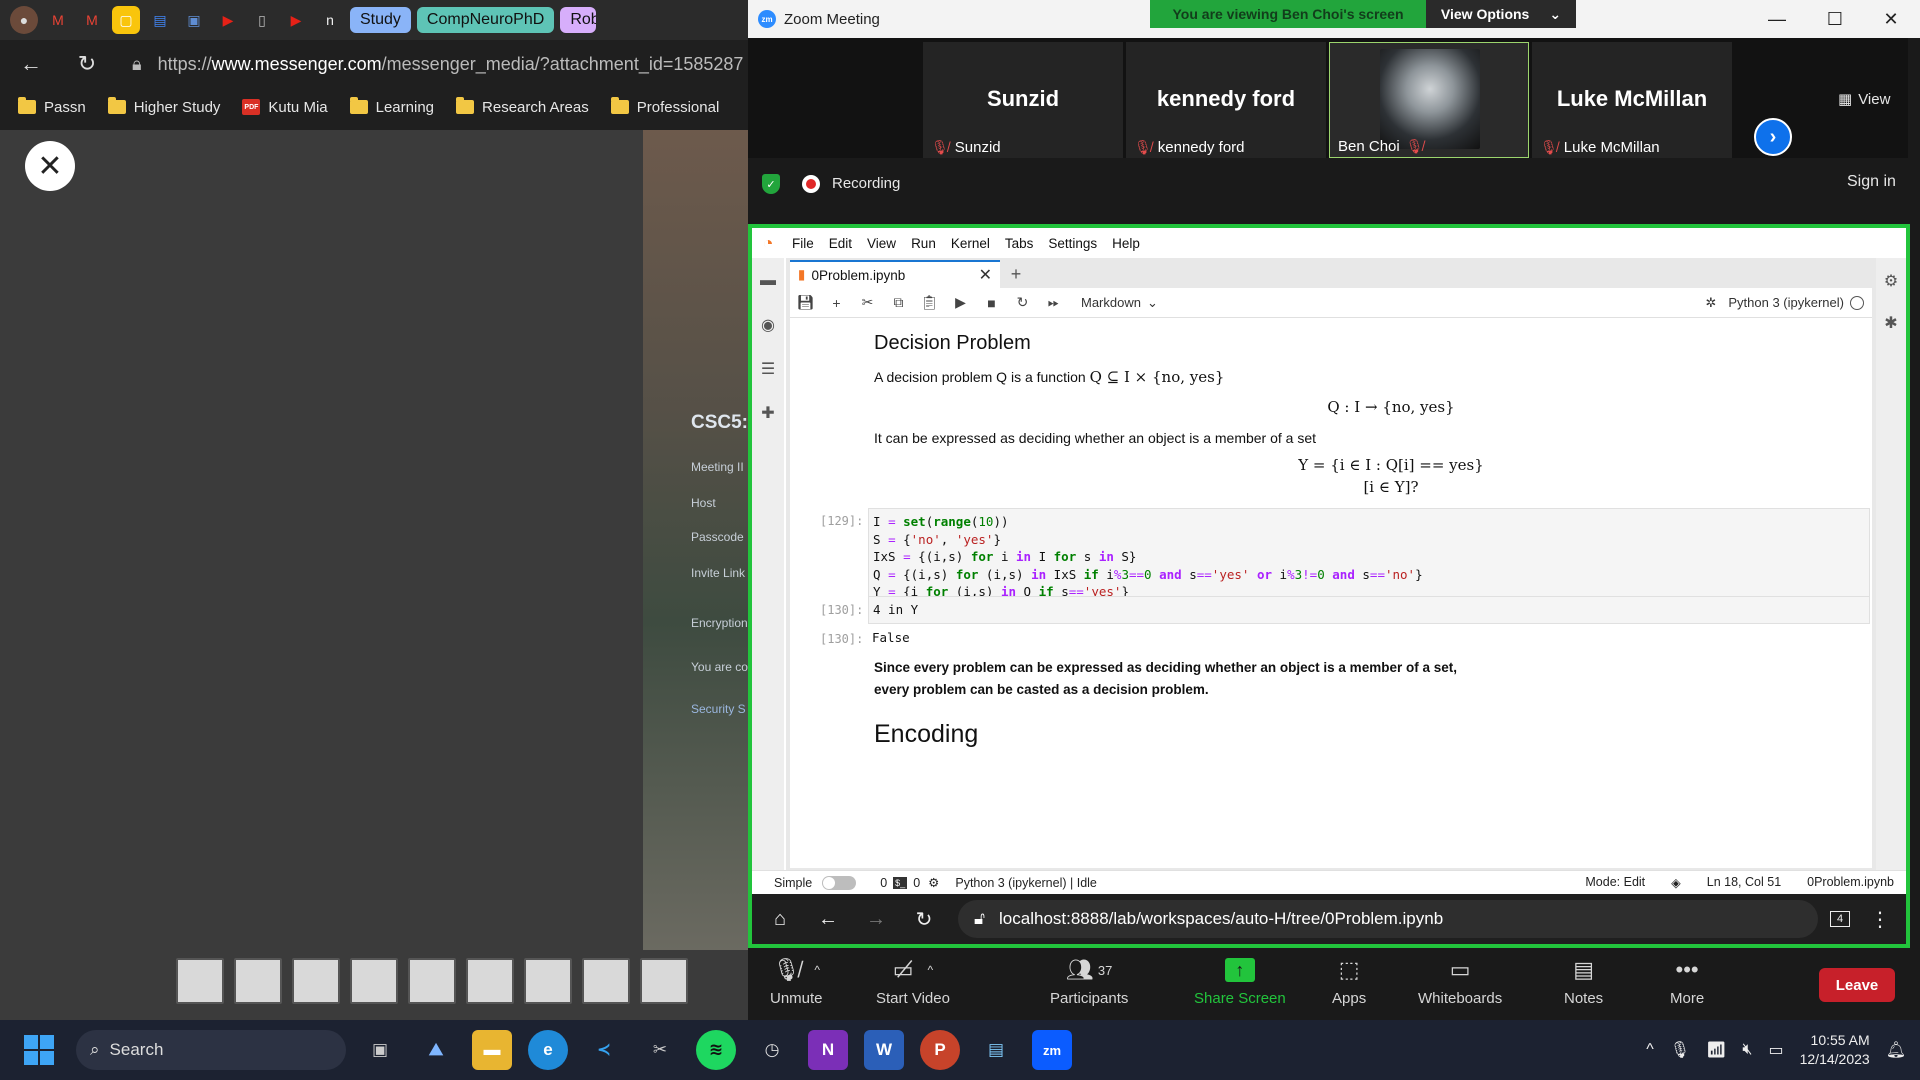 The image size is (1920, 1080). I want to click on share-screen-button: ↑ Share Screen, so click(1240, 981).